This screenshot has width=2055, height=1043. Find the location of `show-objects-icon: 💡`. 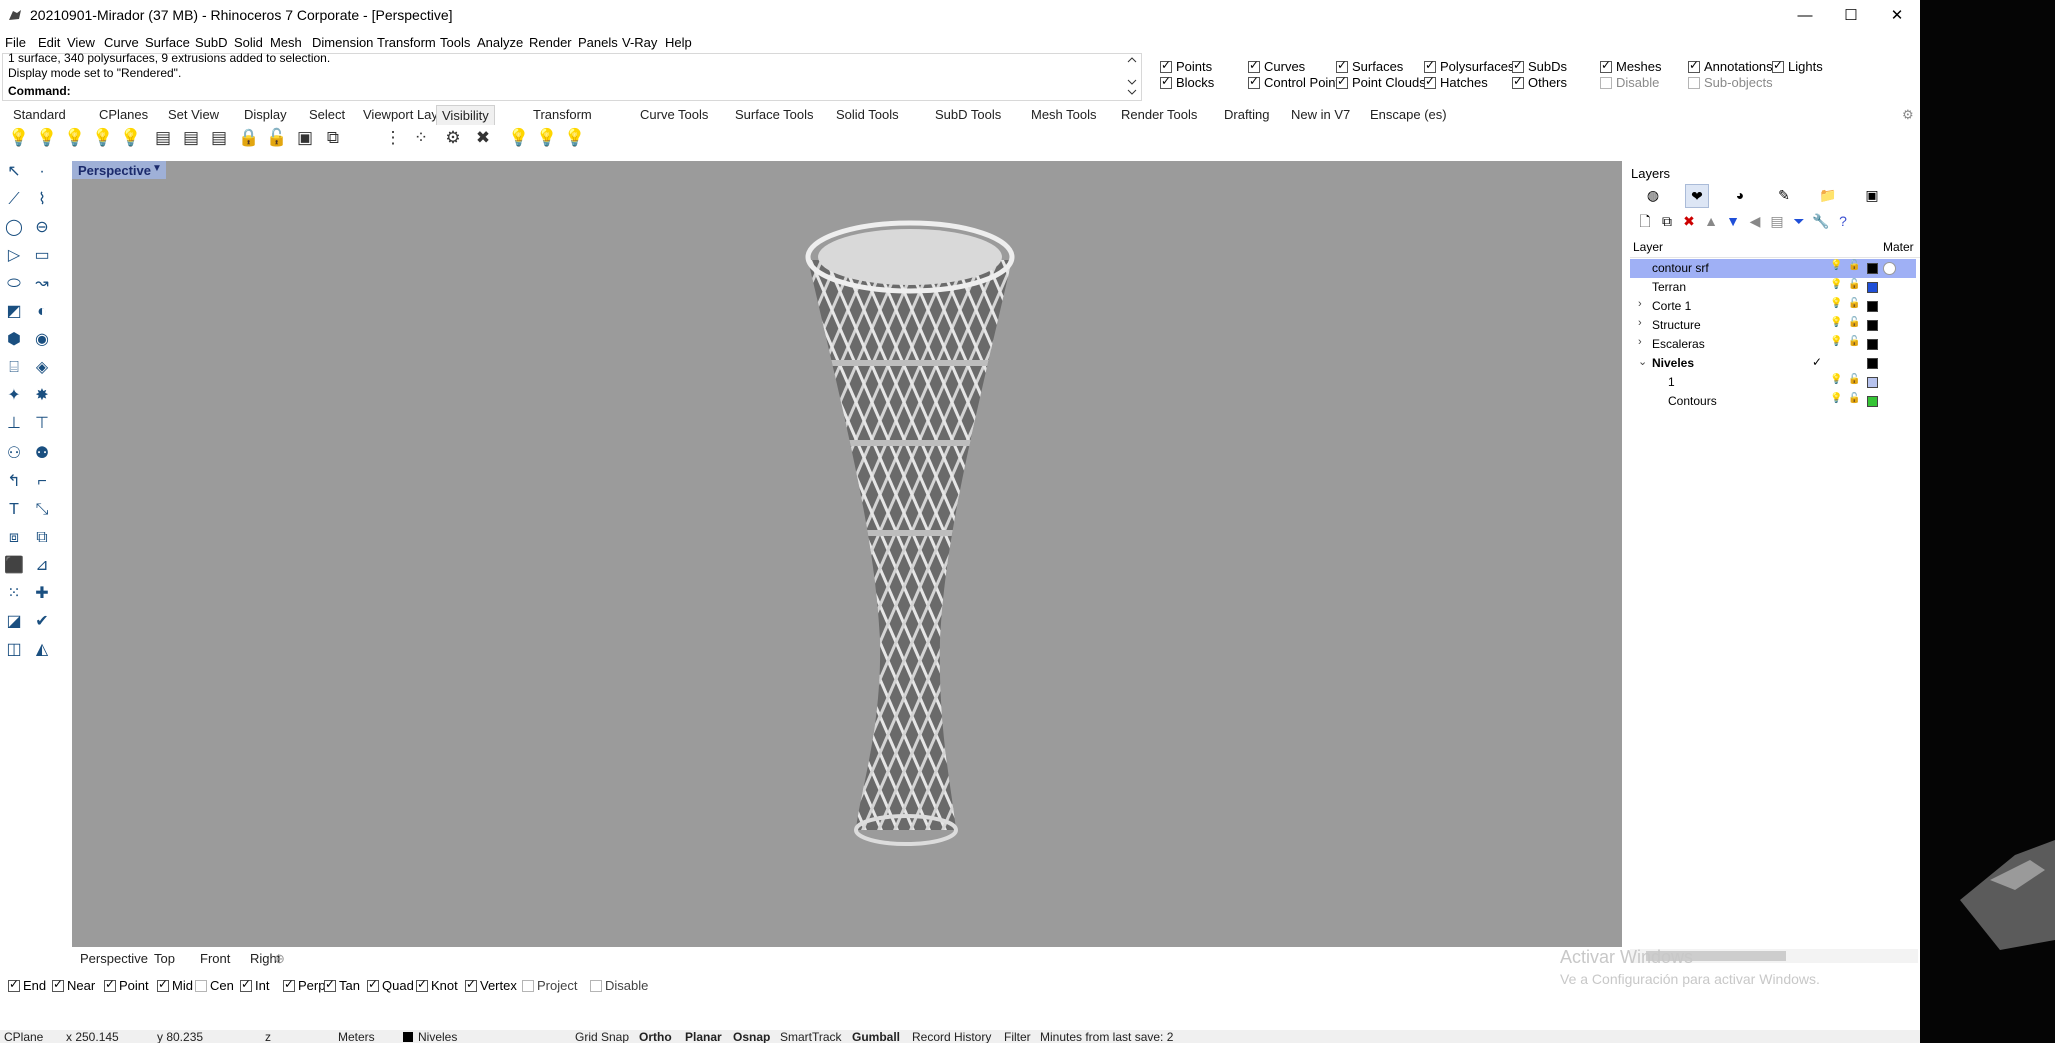

show-objects-icon: 💡 is located at coordinates (47, 138).